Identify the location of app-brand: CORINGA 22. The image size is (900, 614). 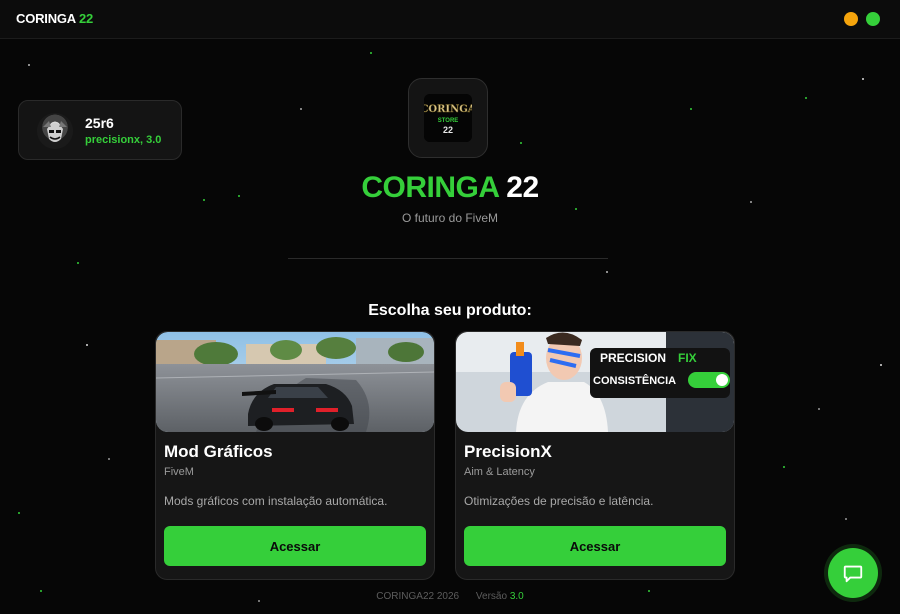
(54, 18).